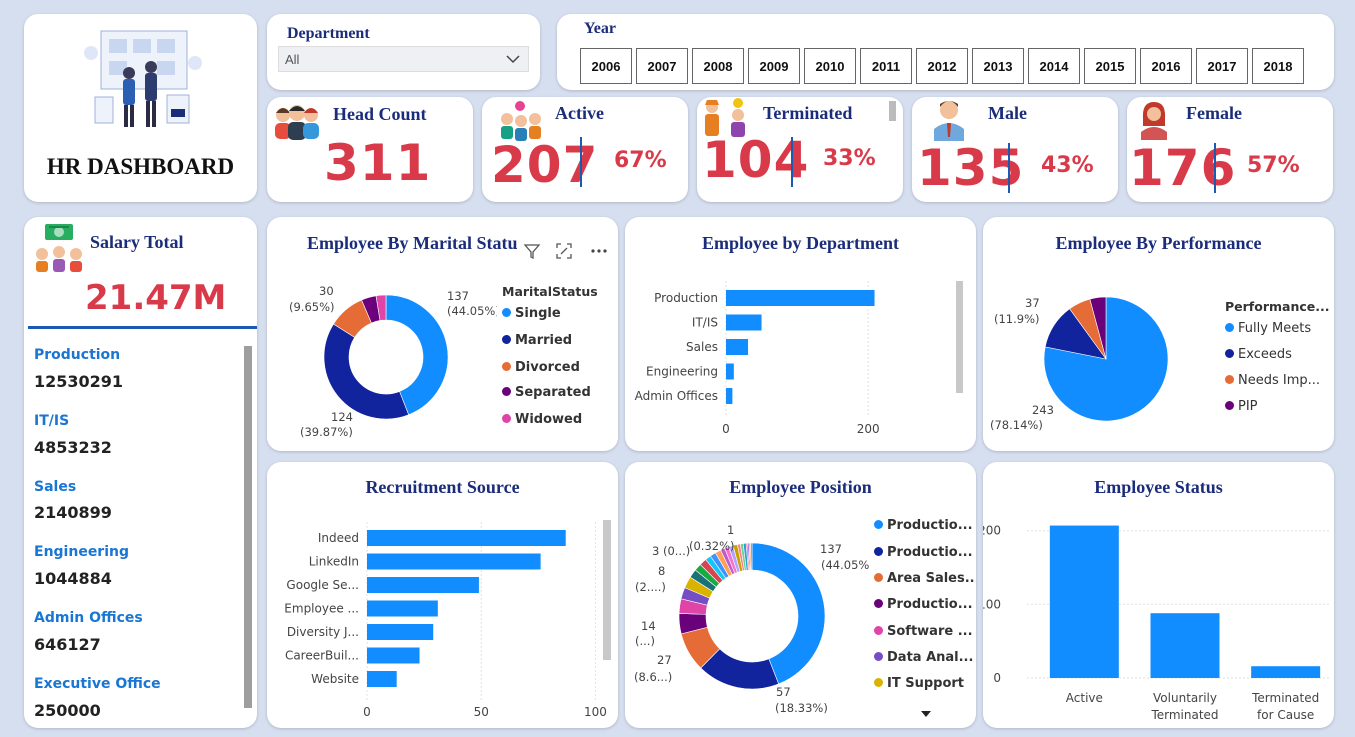  What do you see at coordinates (546, 392) in the screenshot?
I see `marital-legend-item: Separated` at bounding box center [546, 392].